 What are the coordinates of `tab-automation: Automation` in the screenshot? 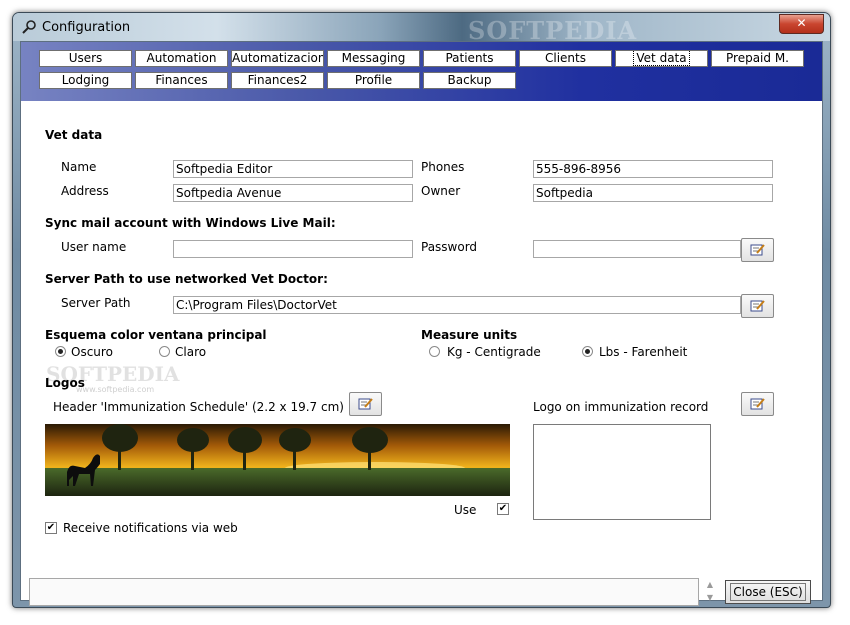 It's located at (181, 58).